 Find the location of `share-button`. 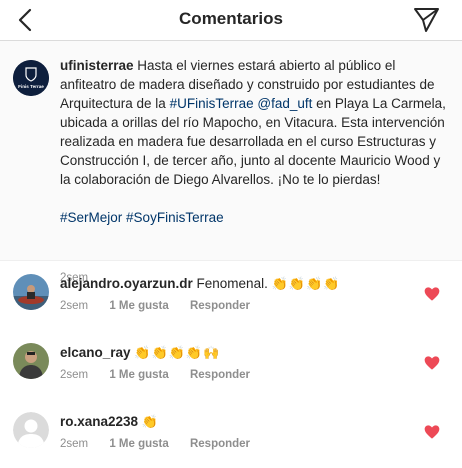

share-button is located at coordinates (426, 20).